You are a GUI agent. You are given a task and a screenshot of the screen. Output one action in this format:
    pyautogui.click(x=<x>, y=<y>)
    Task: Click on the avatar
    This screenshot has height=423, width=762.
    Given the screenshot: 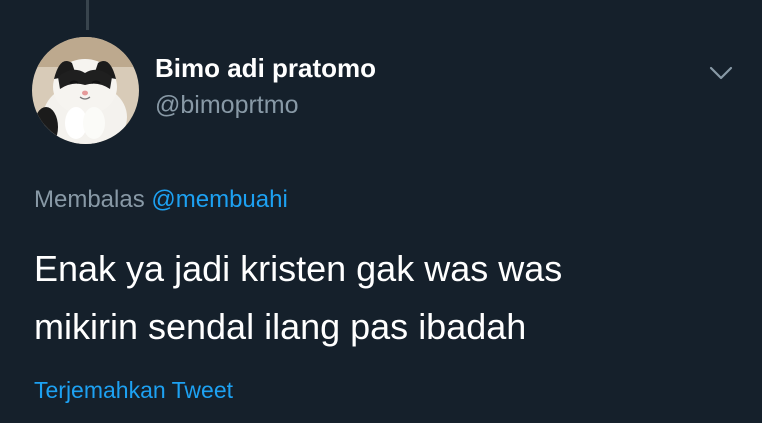 What is the action you would take?
    pyautogui.click(x=85, y=90)
    